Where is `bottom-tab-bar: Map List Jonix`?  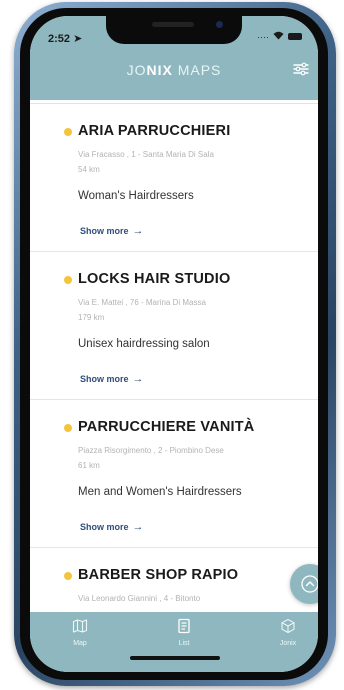 bottom-tab-bar: Map List Jonix is located at coordinates (174, 642).